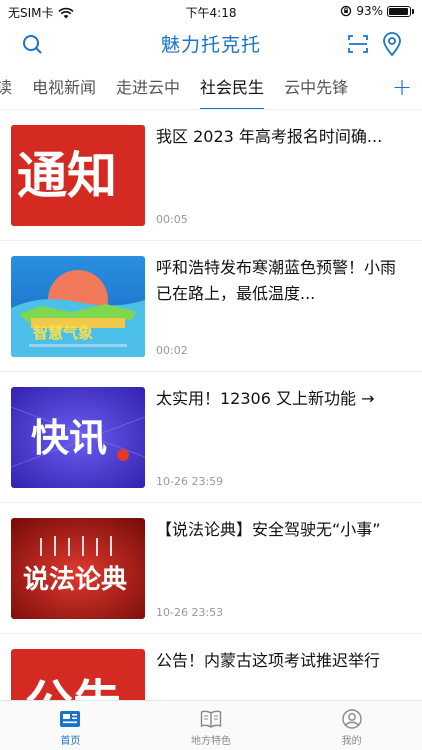  Describe the element at coordinates (190, 481) in the screenshot. I see `news-time: 10-26 23:59` at that location.